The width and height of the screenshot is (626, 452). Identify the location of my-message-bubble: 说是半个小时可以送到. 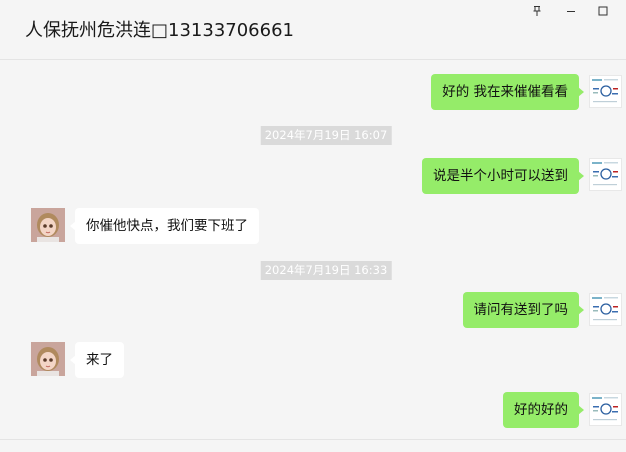
(503, 176).